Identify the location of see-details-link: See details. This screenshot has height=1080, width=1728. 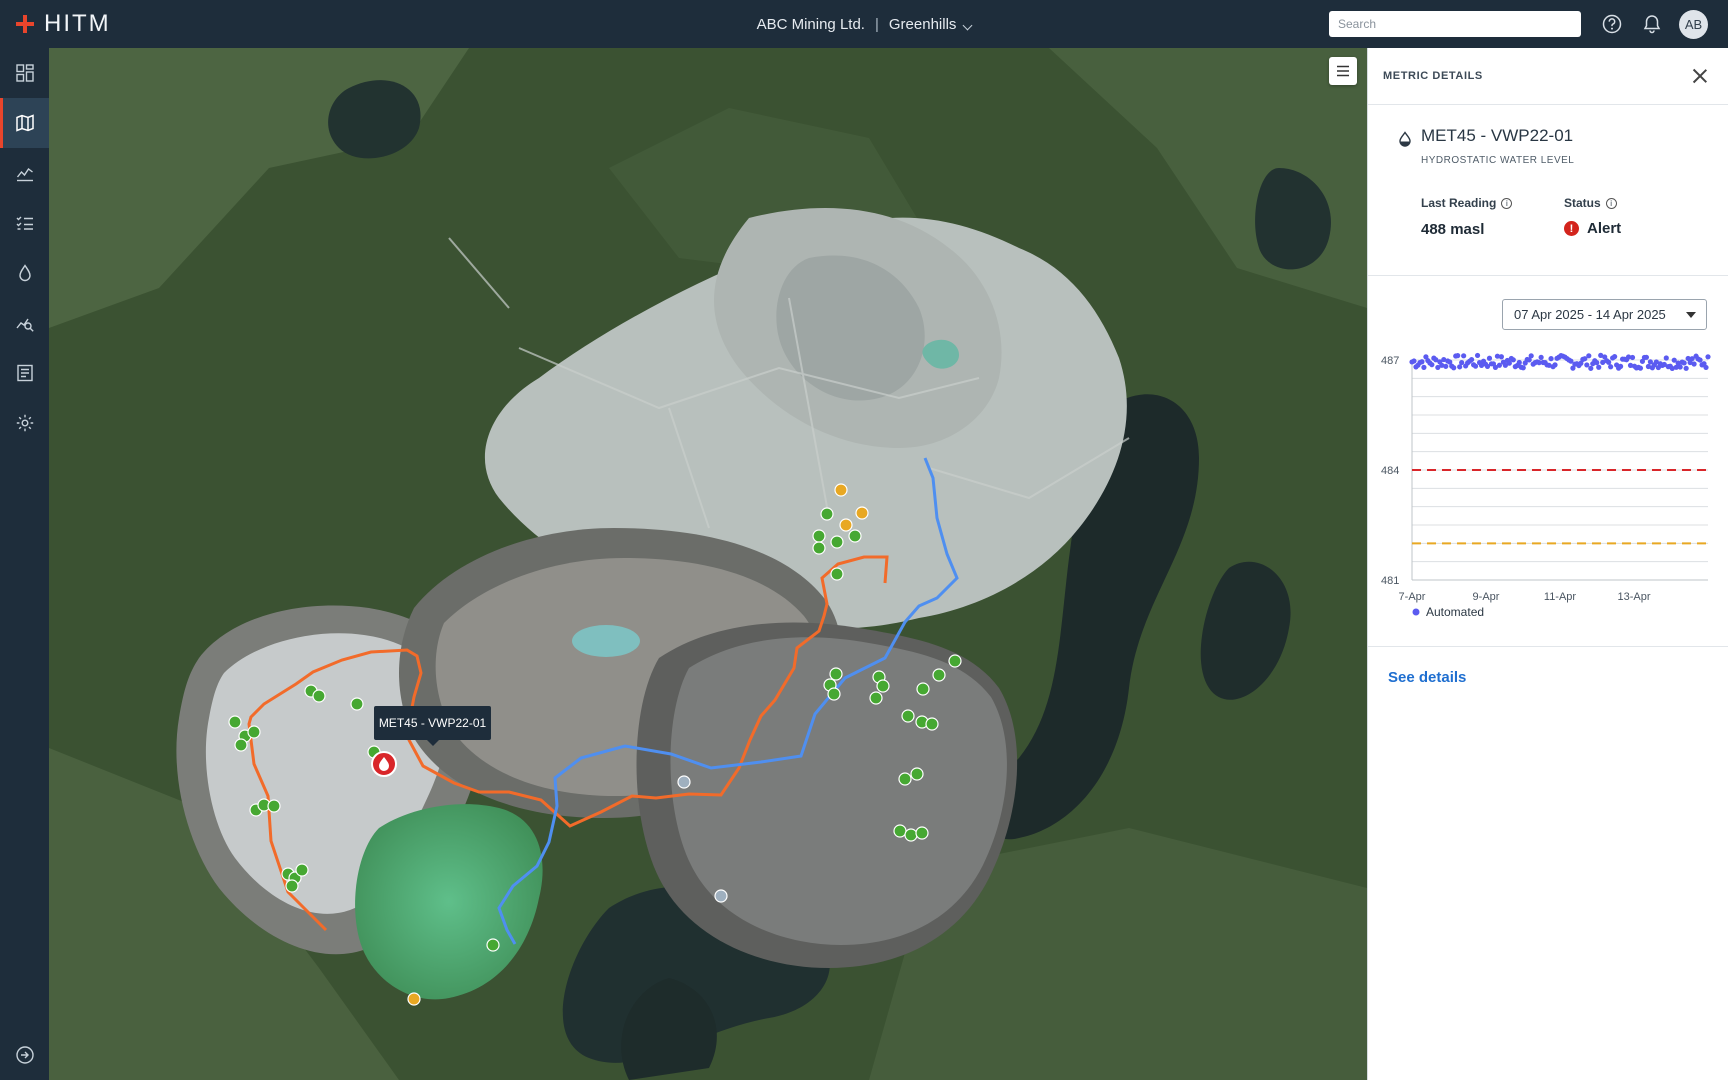
(1427, 677).